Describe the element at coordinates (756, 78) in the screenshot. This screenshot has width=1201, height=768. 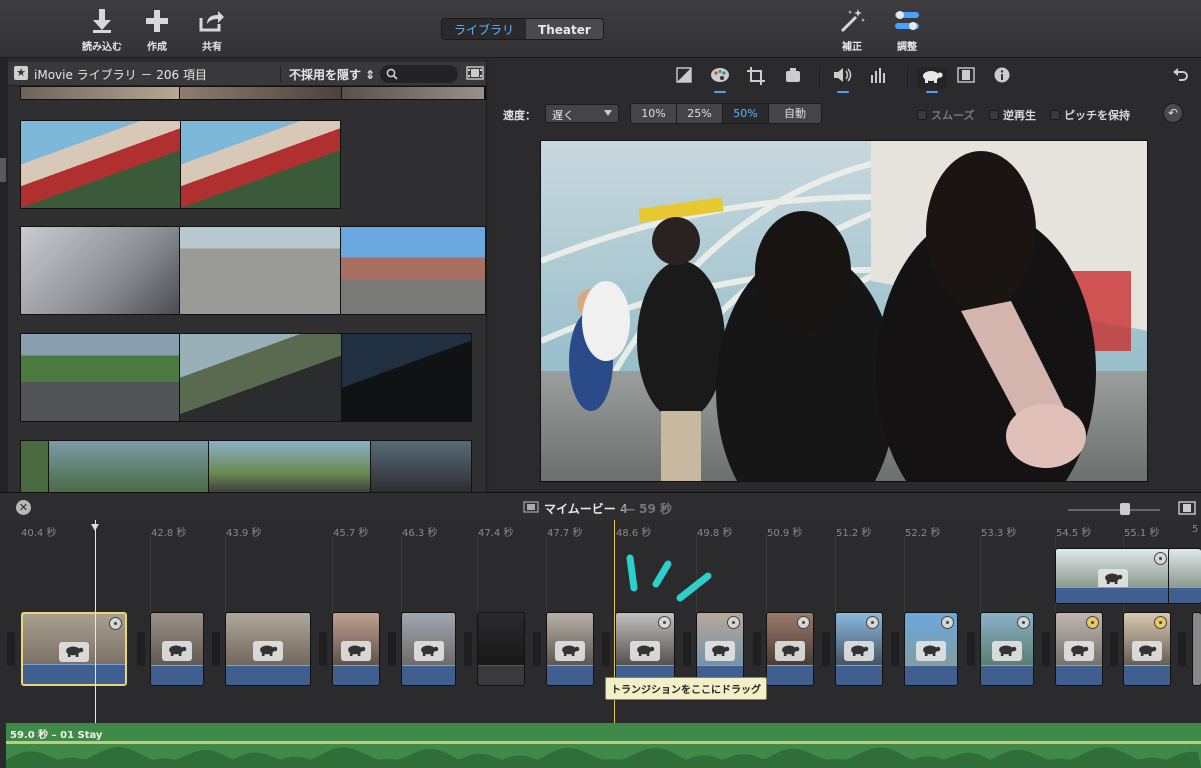
I see `crop-button` at that location.